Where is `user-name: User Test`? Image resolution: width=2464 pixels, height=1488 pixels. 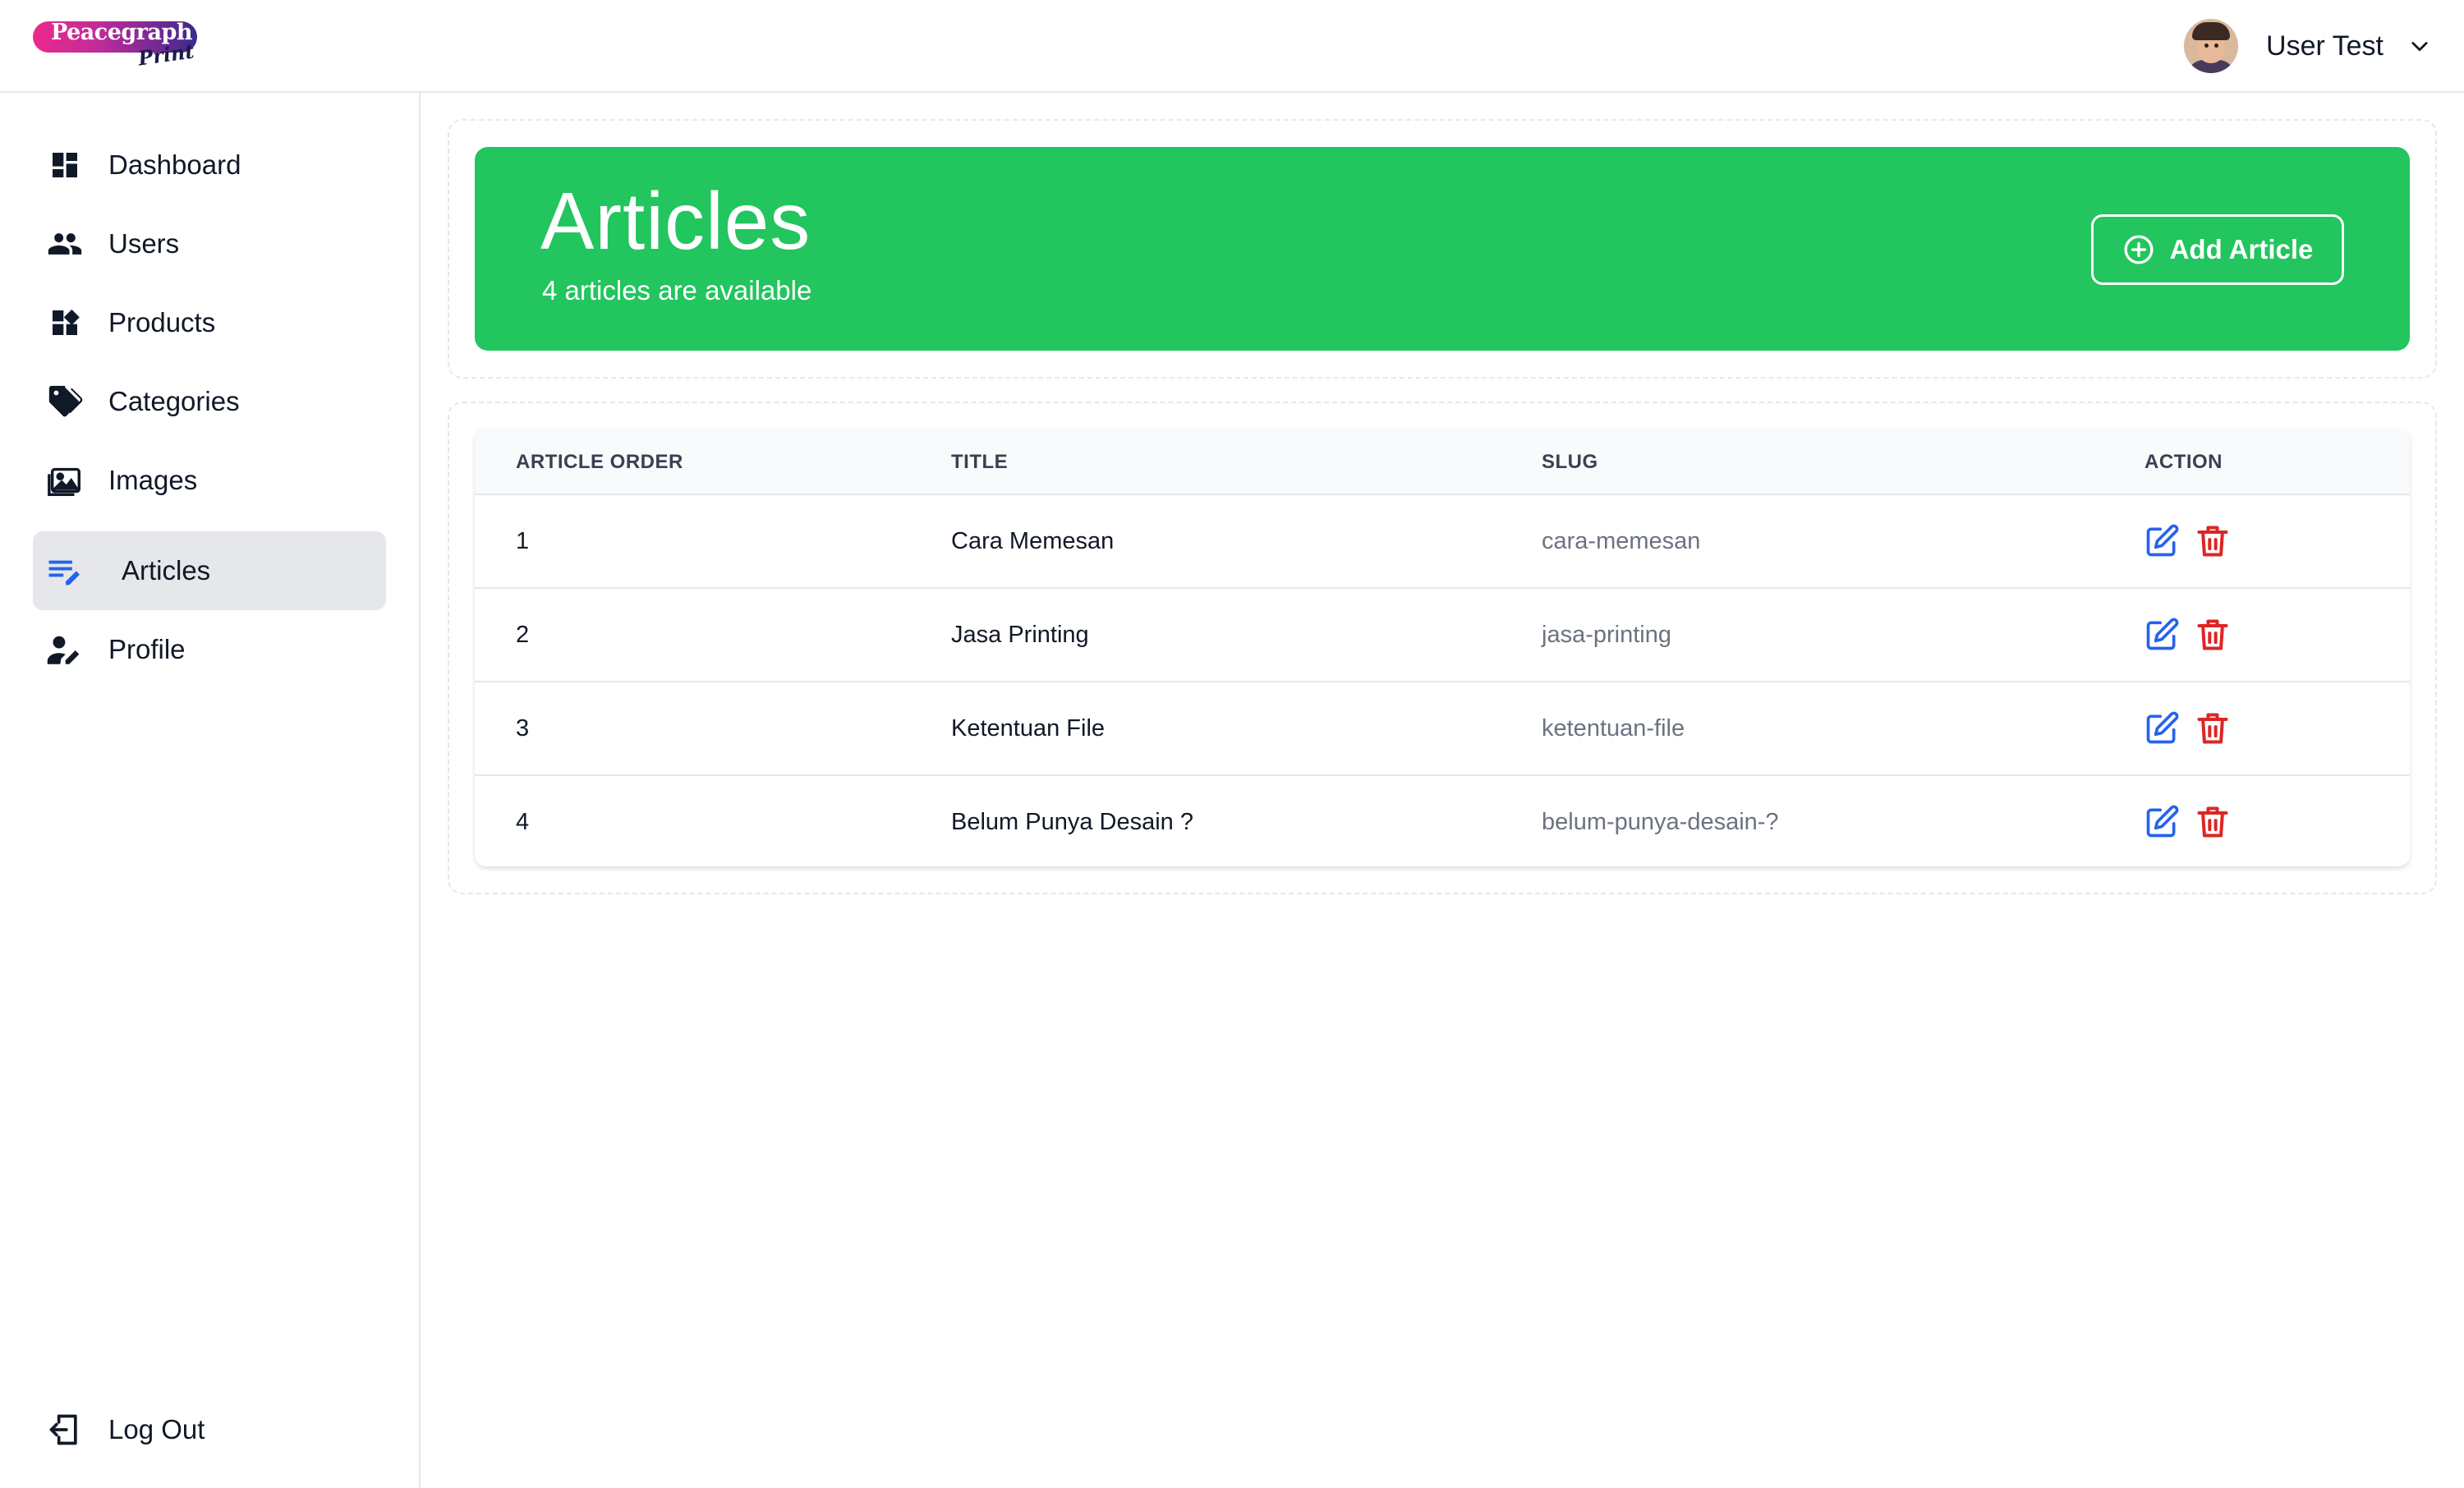 user-name: User Test is located at coordinates (2325, 46).